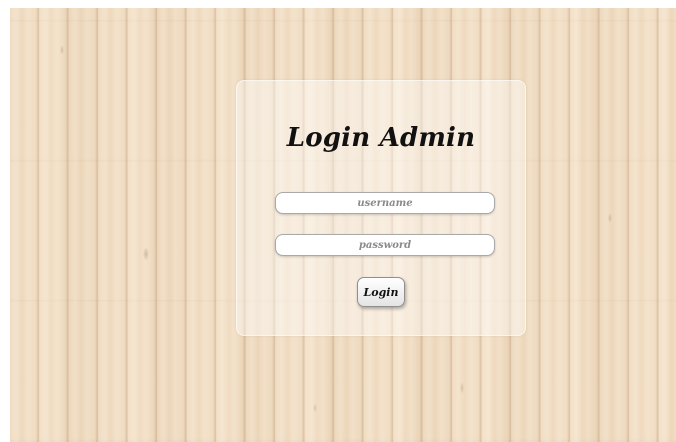 The width and height of the screenshot is (676, 442). Describe the element at coordinates (385, 245) in the screenshot. I see `password-input` at that location.